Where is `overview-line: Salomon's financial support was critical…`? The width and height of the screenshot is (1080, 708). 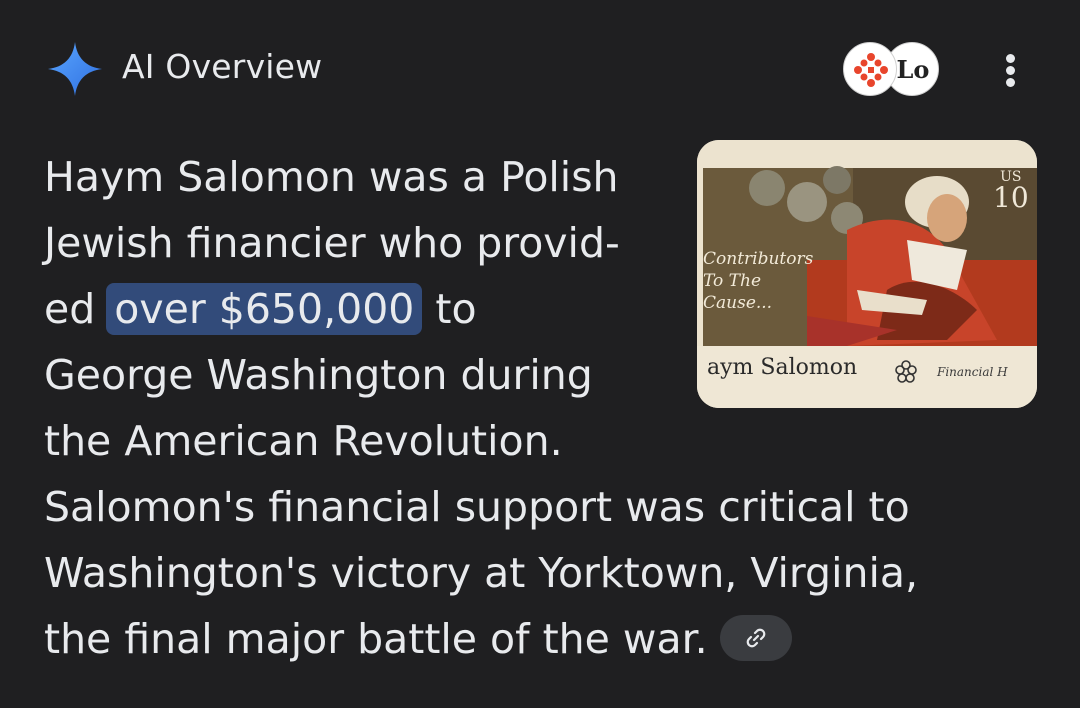
overview-line: Salomon's financial support was critical… is located at coordinates (477, 507).